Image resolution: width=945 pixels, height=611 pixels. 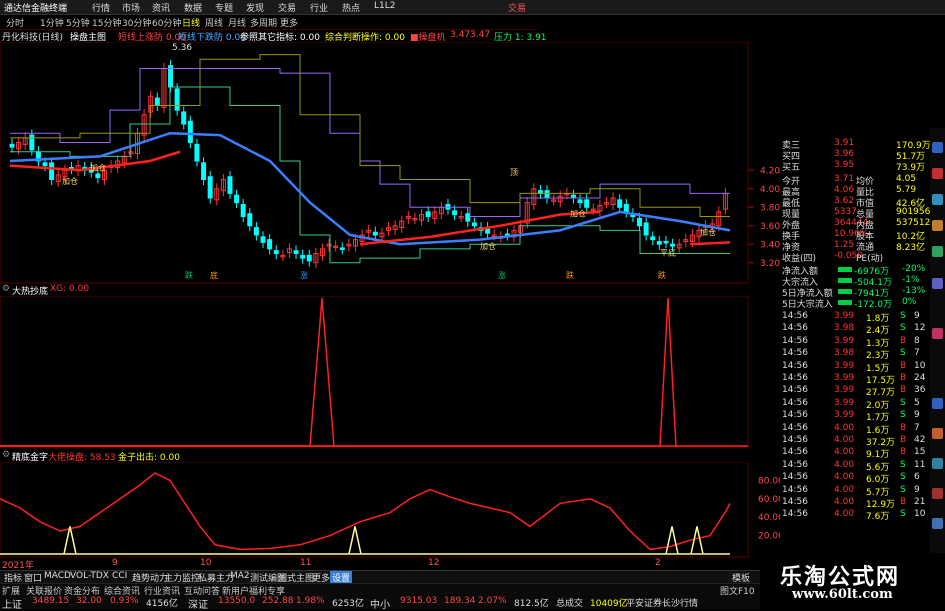 I want to click on side-toolbar, so click(x=937, y=348).